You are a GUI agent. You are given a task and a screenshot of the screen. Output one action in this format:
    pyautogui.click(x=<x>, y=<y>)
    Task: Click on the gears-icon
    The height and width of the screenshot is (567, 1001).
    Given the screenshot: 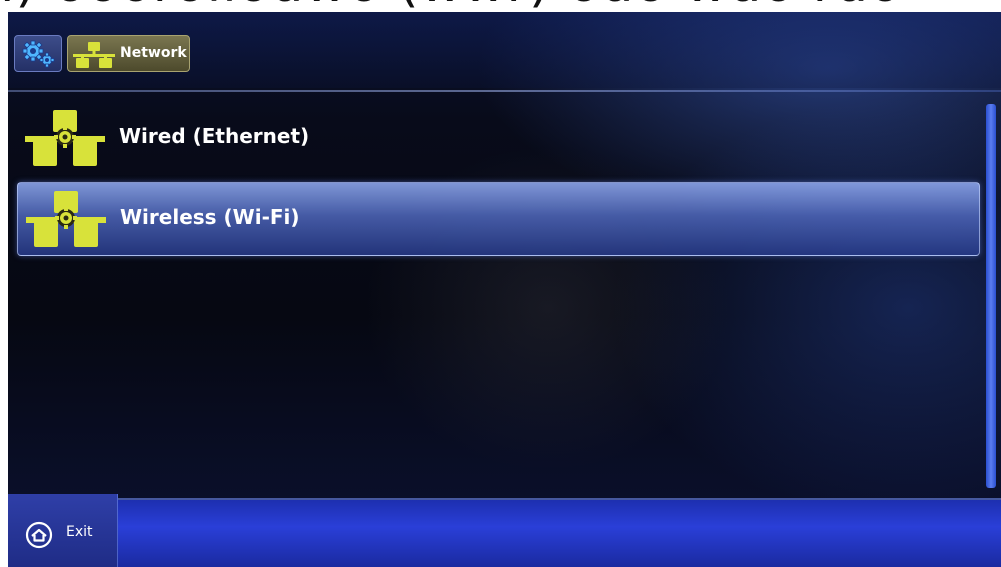 What is the action you would take?
    pyautogui.click(x=38, y=54)
    